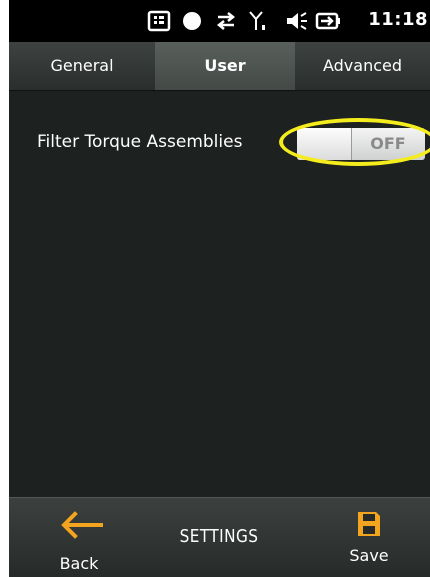  What do you see at coordinates (324, 144) in the screenshot?
I see `toggle-thumb` at bounding box center [324, 144].